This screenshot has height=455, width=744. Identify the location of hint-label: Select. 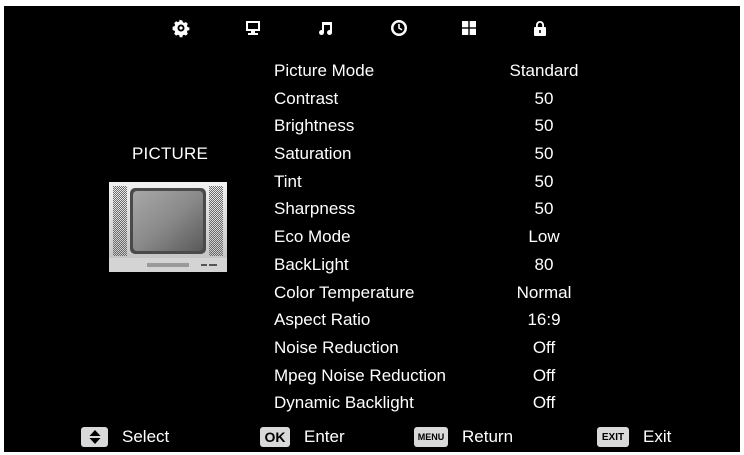
(146, 436).